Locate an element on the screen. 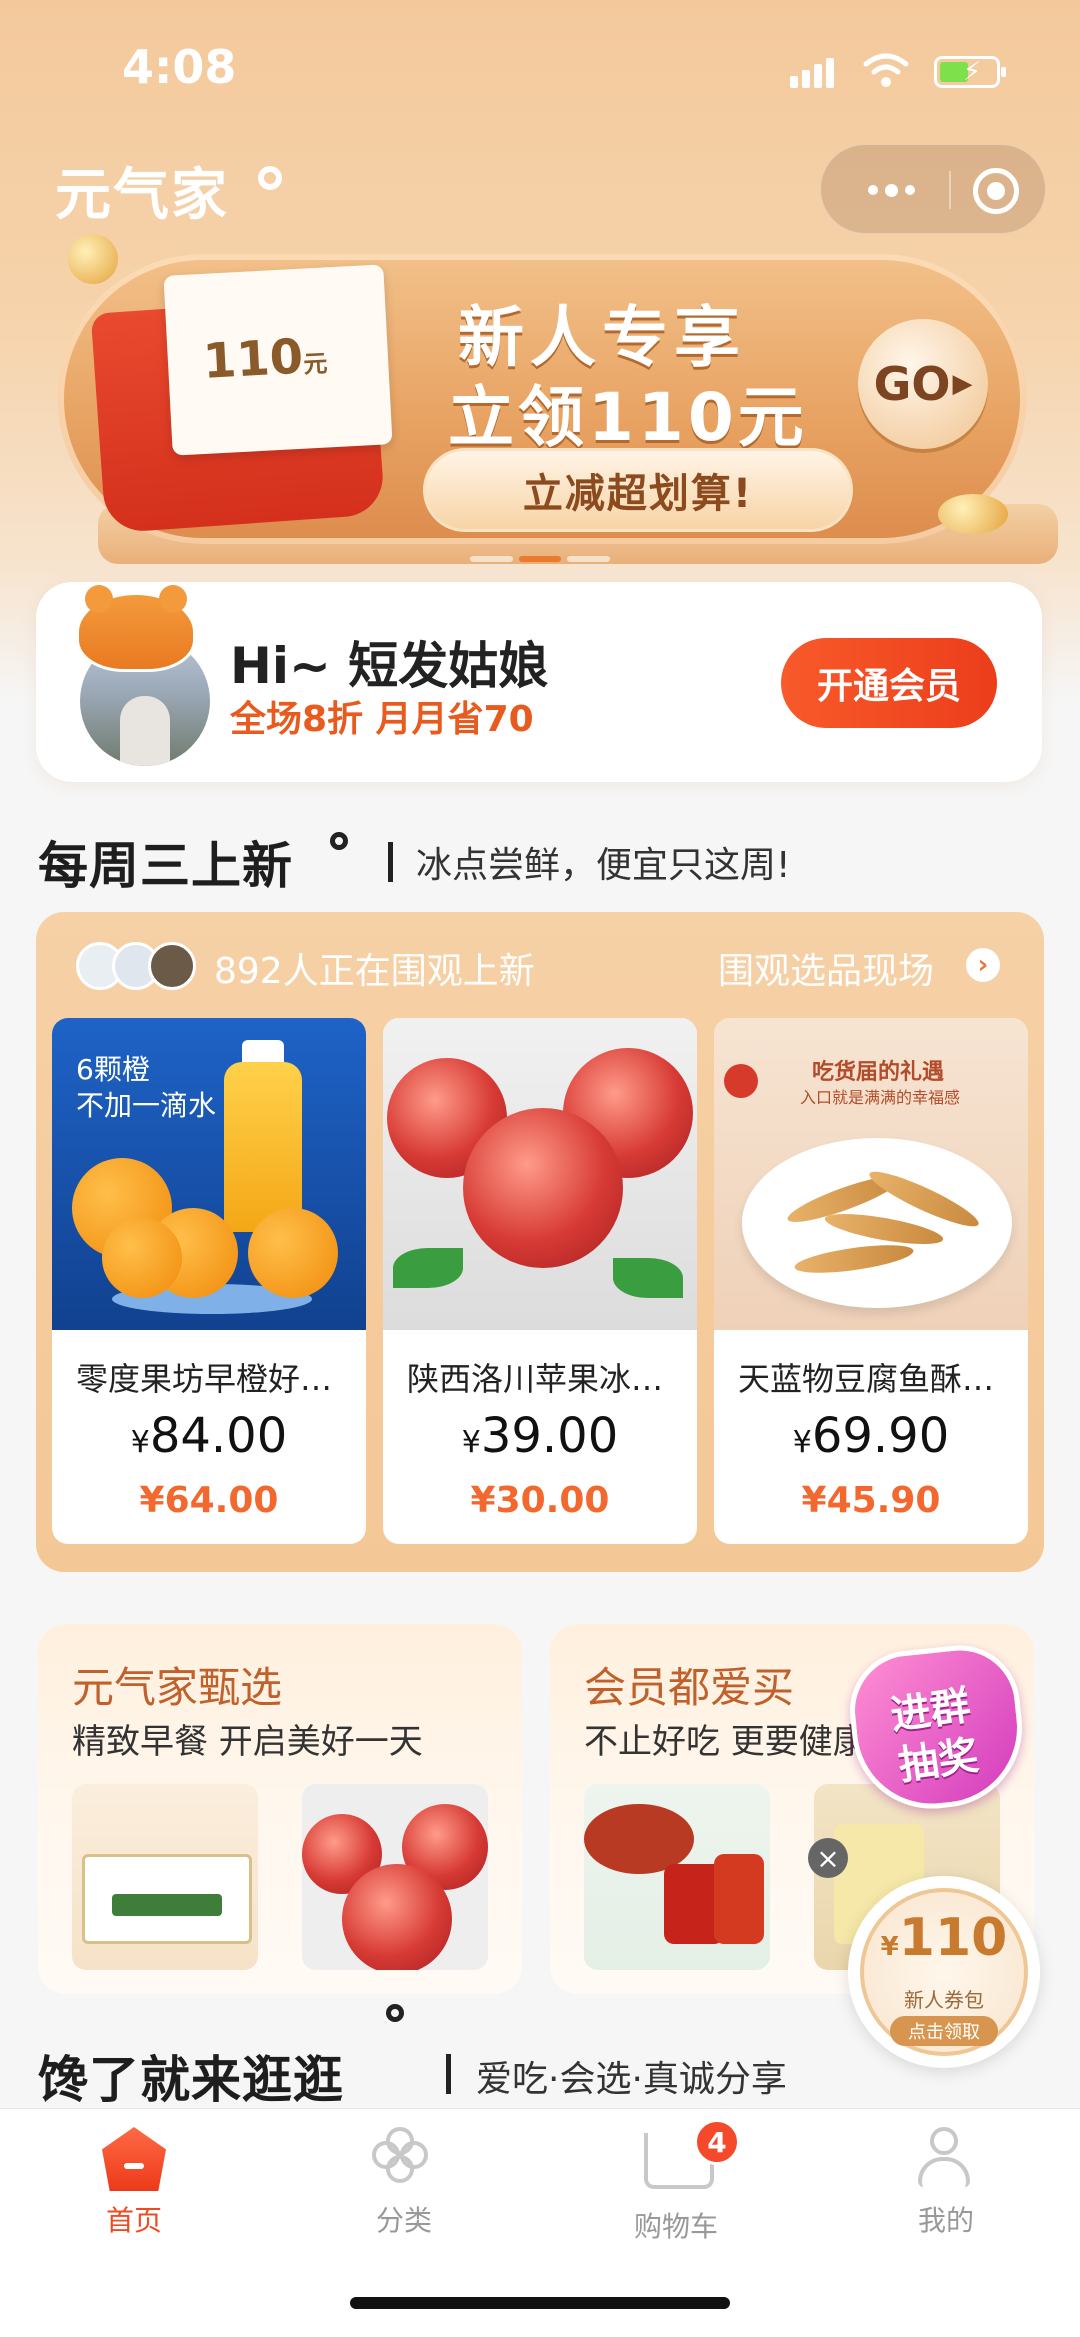 The image size is (1080, 2337). image-caption: 不加一滴水 is located at coordinates (146, 1105).